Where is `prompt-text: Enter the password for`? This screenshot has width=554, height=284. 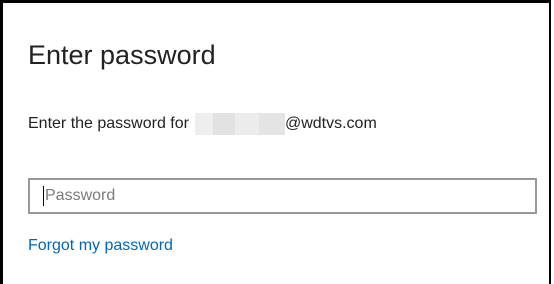 prompt-text: Enter the password for is located at coordinates (108, 123).